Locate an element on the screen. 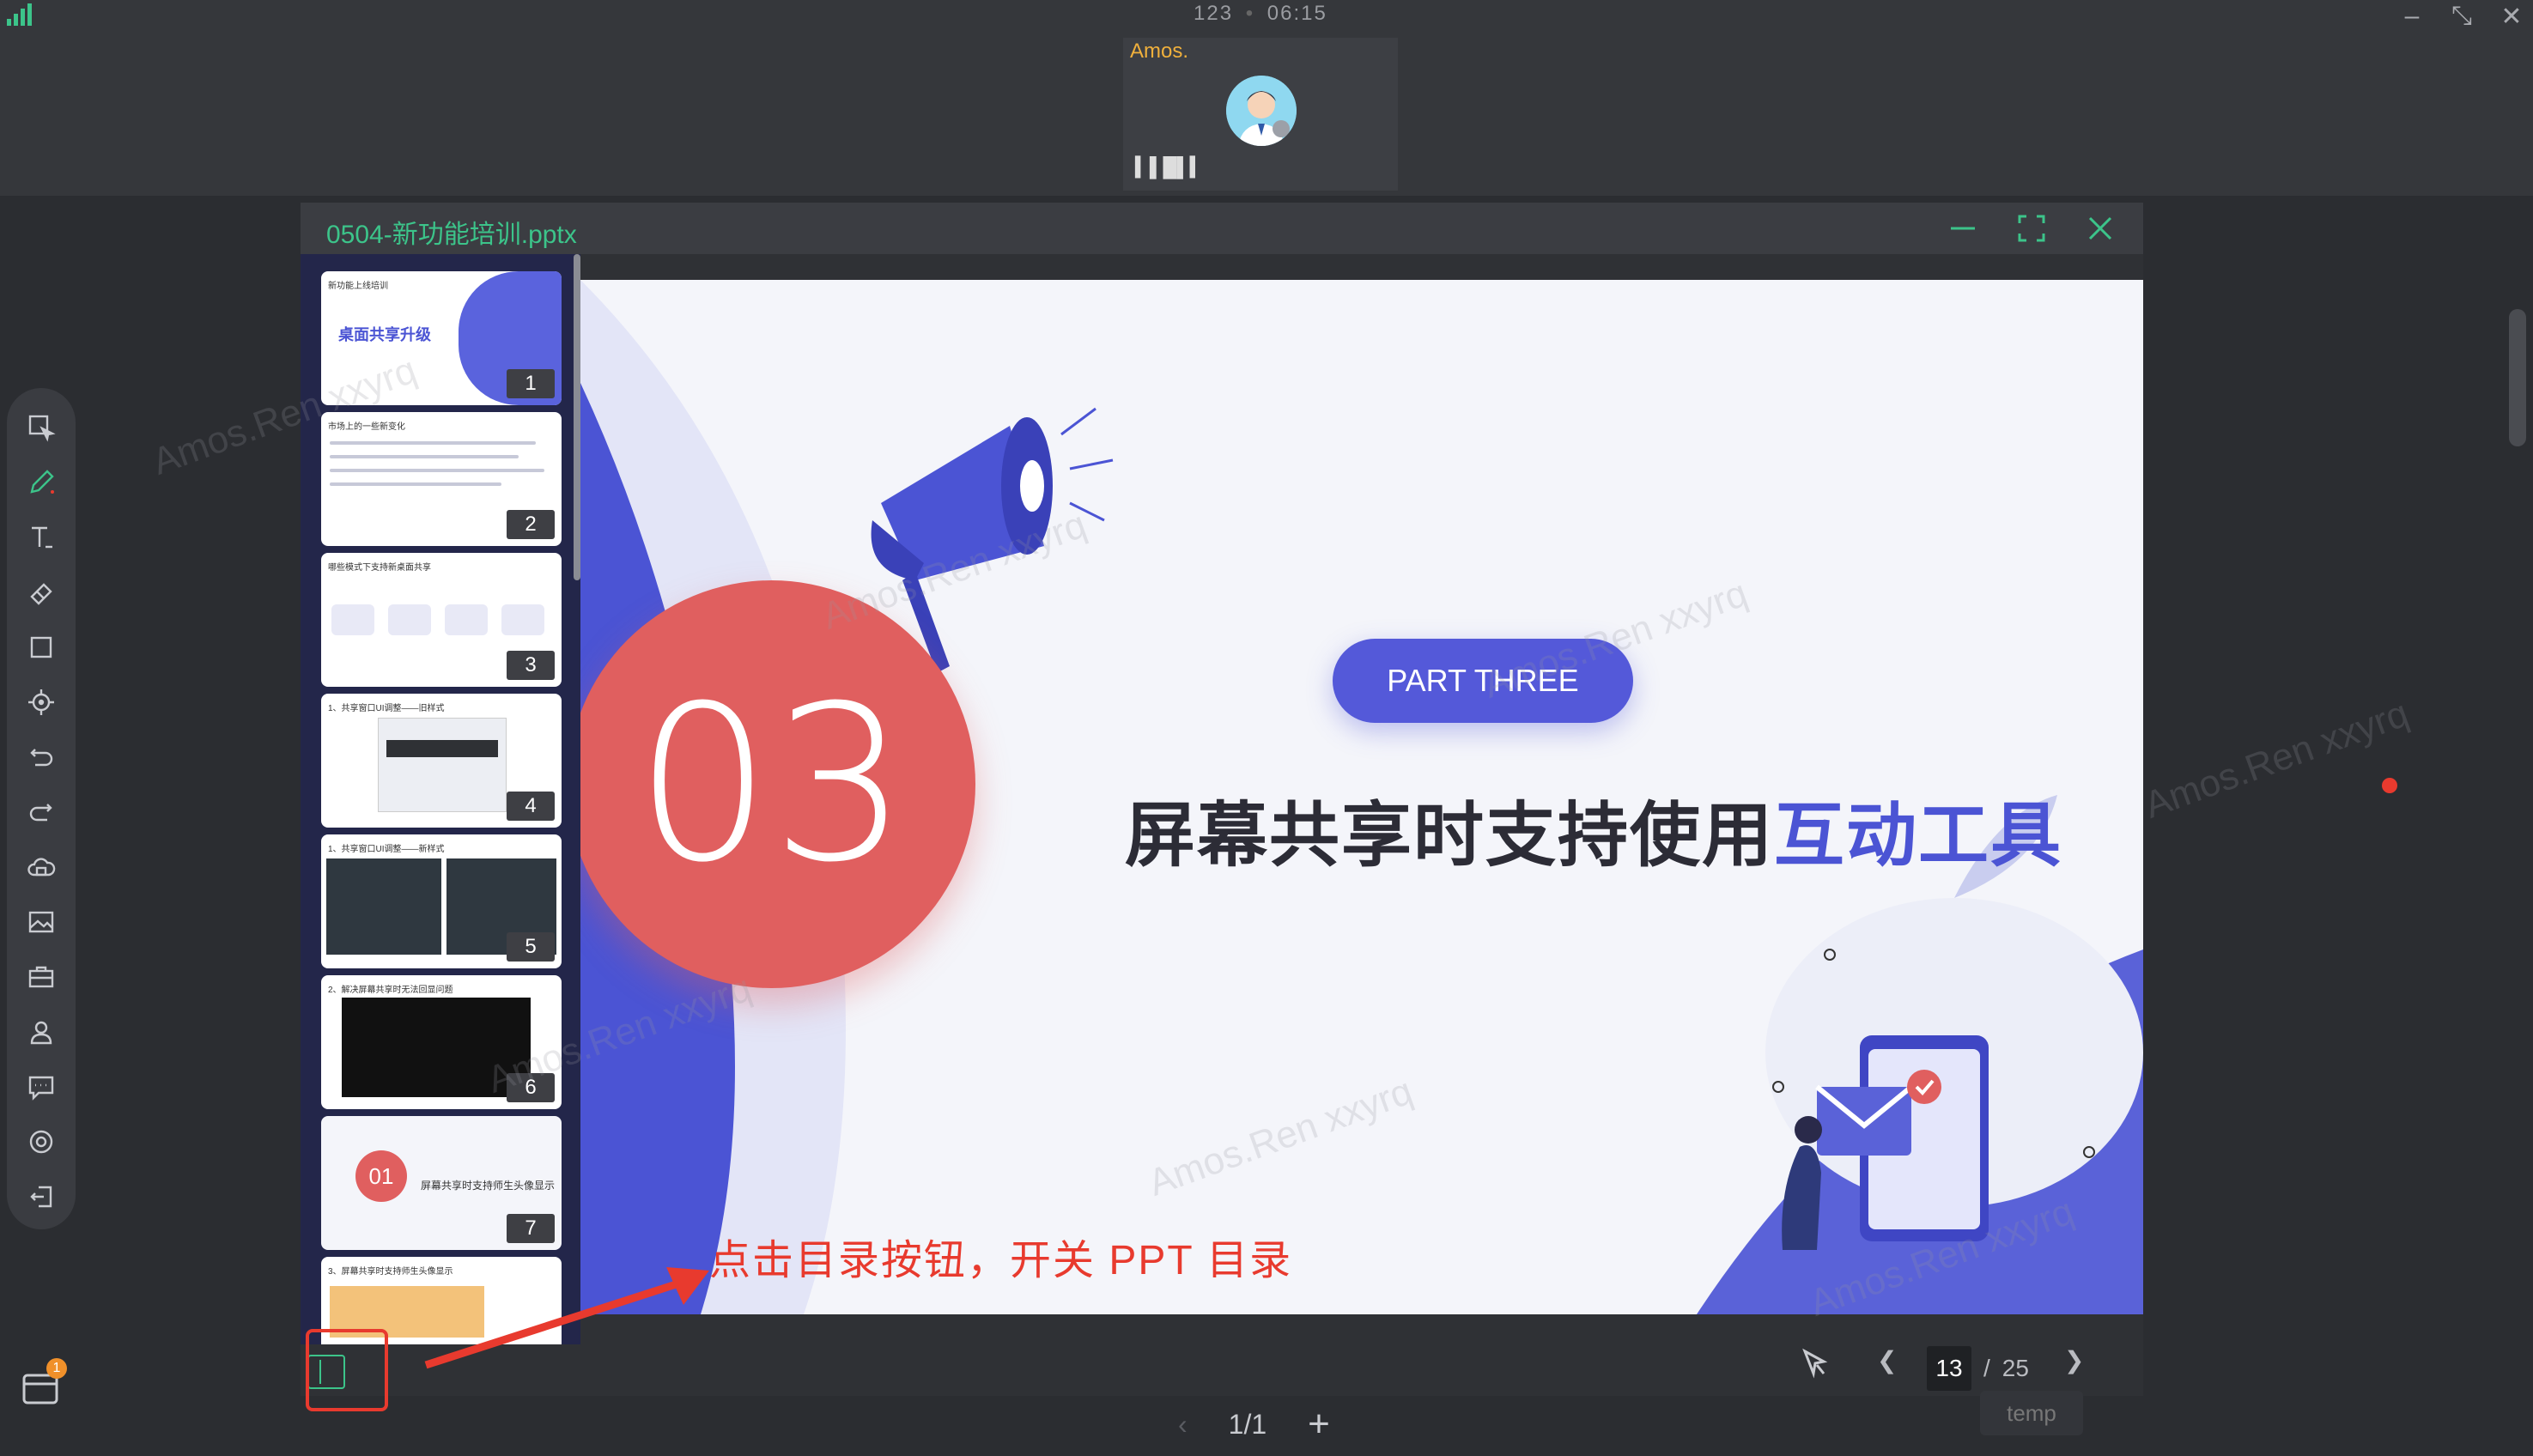  user-icon is located at coordinates (41, 1032).